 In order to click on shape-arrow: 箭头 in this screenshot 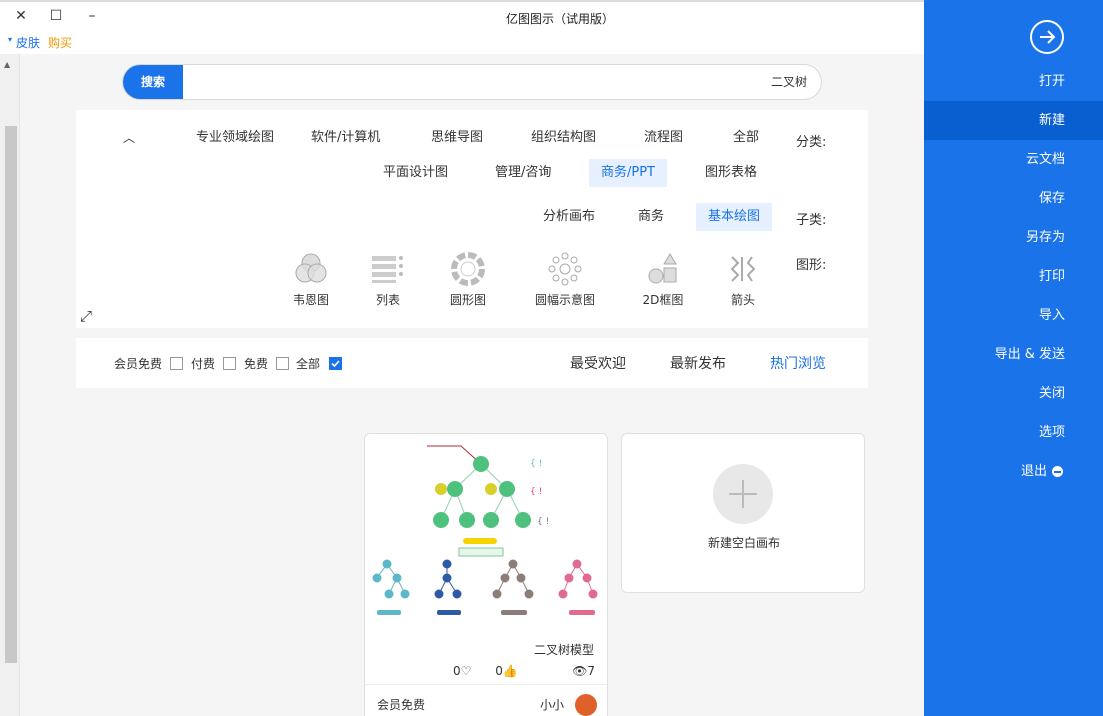, I will do `click(743, 279)`.